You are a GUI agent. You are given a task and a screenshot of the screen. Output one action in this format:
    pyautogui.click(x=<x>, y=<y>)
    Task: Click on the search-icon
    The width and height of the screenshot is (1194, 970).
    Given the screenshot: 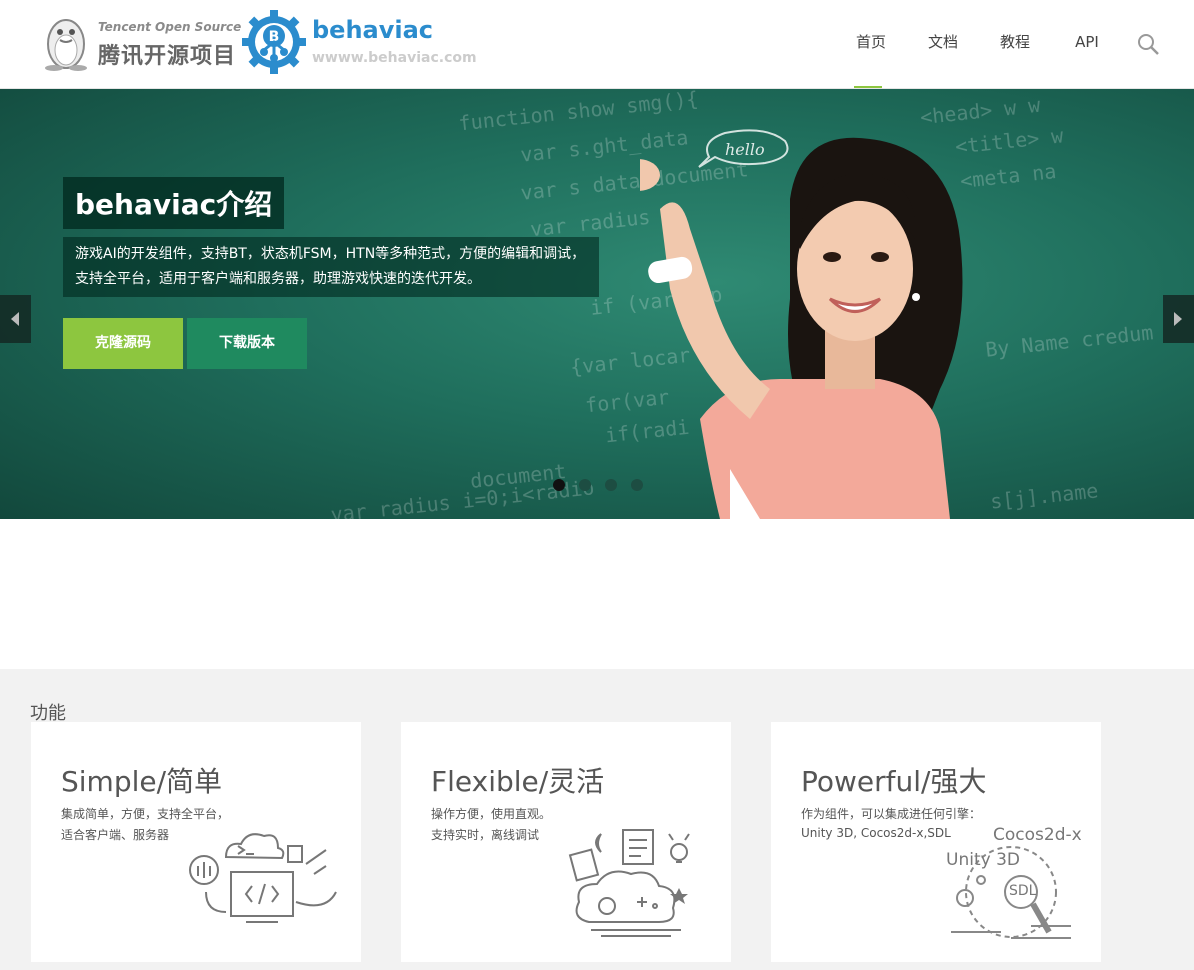 What is the action you would take?
    pyautogui.click(x=1148, y=44)
    